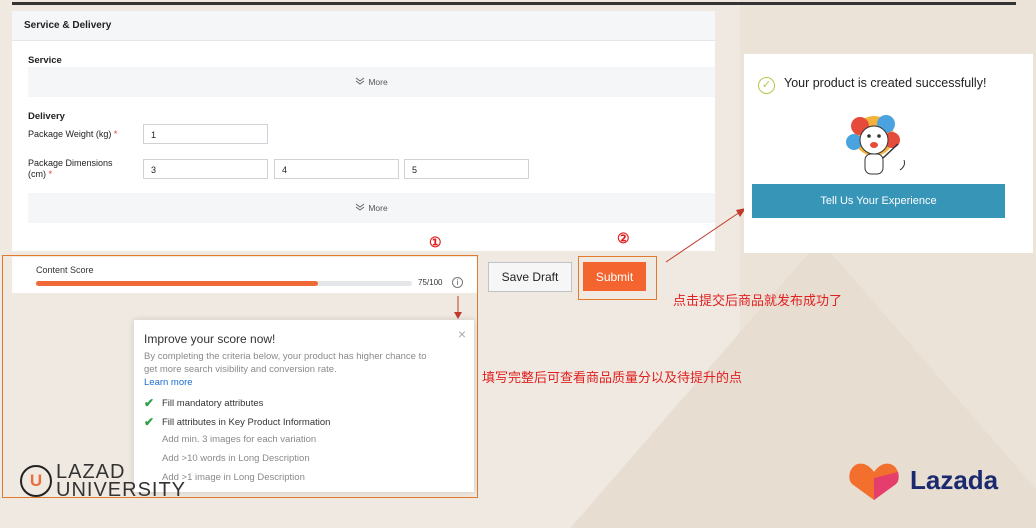 Image resolution: width=1036 pixels, height=528 pixels. I want to click on lazada-logo: Lazada, so click(923, 480).